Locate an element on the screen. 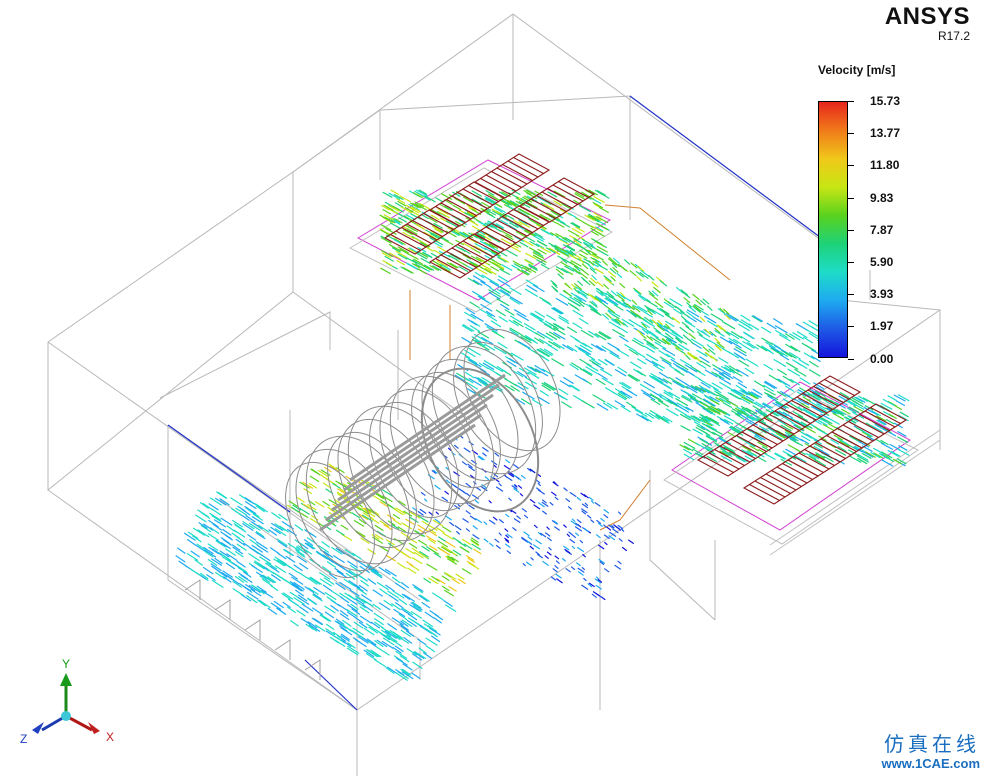 The height and width of the screenshot is (776, 982). triad-x-label: X is located at coordinates (110, 737).